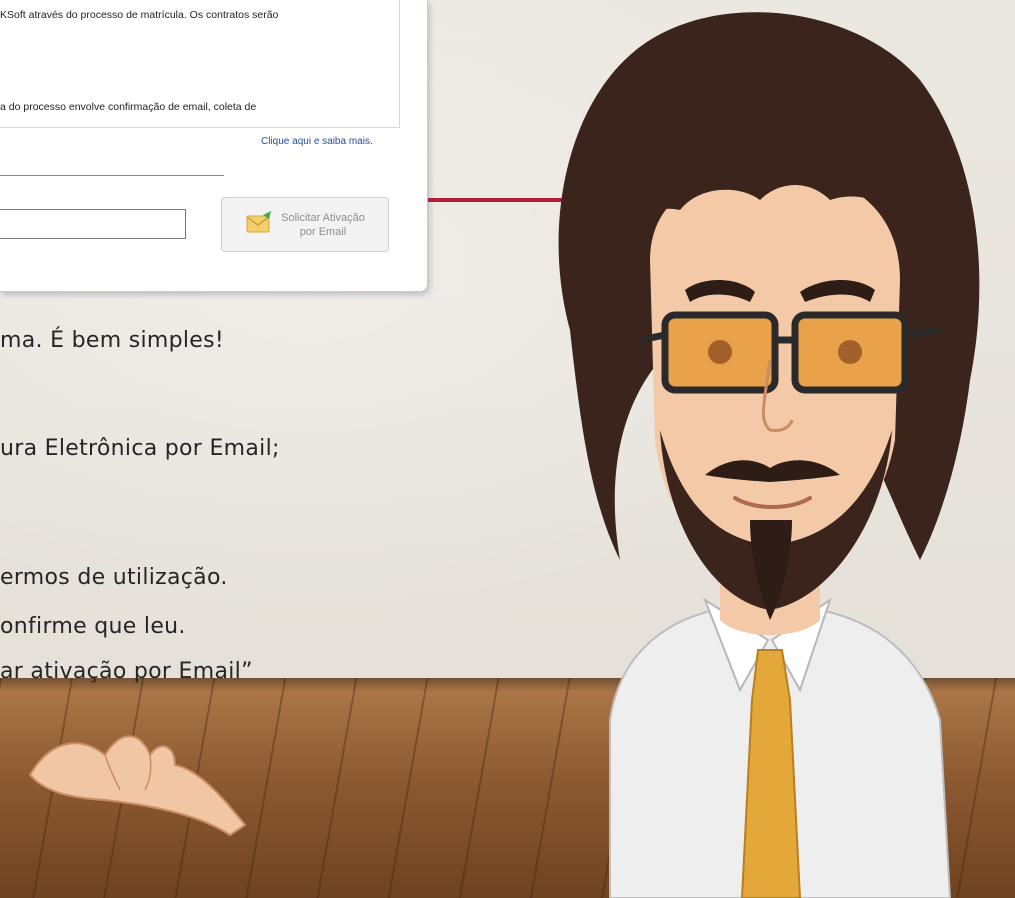 The image size is (1015, 898). What do you see at coordinates (112, 340) in the screenshot?
I see `slide-line-1: ma. É bem simples!` at bounding box center [112, 340].